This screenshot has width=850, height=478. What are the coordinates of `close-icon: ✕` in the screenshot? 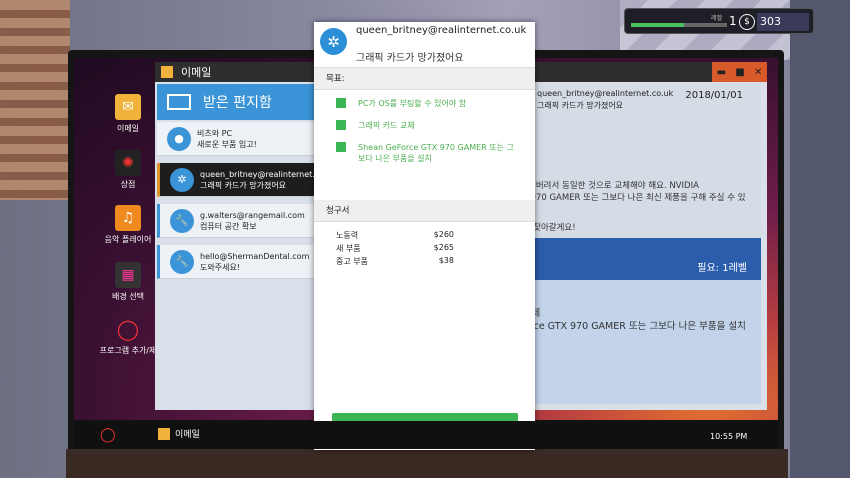 It's located at (758, 72).